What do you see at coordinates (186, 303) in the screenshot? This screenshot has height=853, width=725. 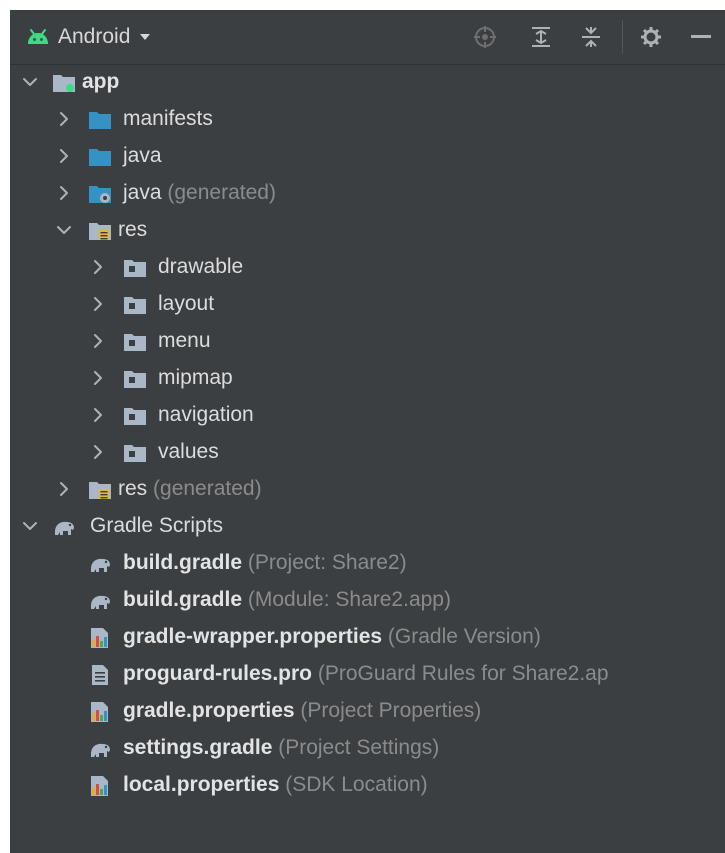 I see `tree-node-label: layout` at bounding box center [186, 303].